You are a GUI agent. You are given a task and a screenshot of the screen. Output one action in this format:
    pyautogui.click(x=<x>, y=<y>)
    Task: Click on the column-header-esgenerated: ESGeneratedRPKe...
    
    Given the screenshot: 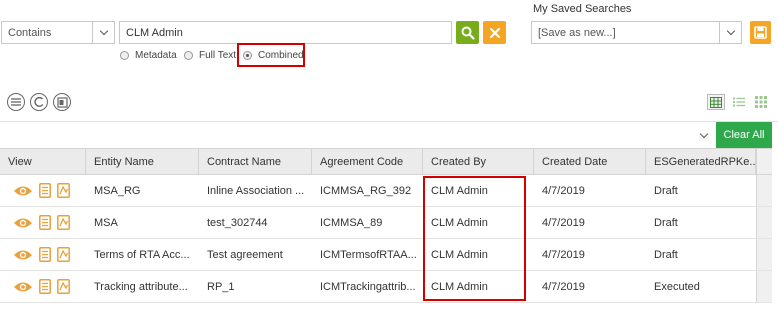 What is the action you would take?
    pyautogui.click(x=701, y=161)
    